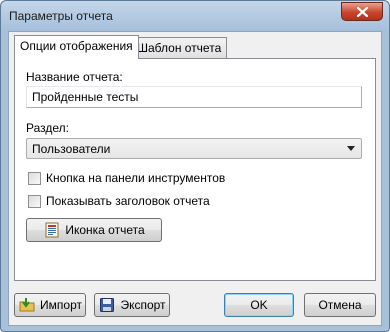 The height and width of the screenshot is (332, 390). I want to click on tab-label: Шаблон отчета, so click(179, 48).